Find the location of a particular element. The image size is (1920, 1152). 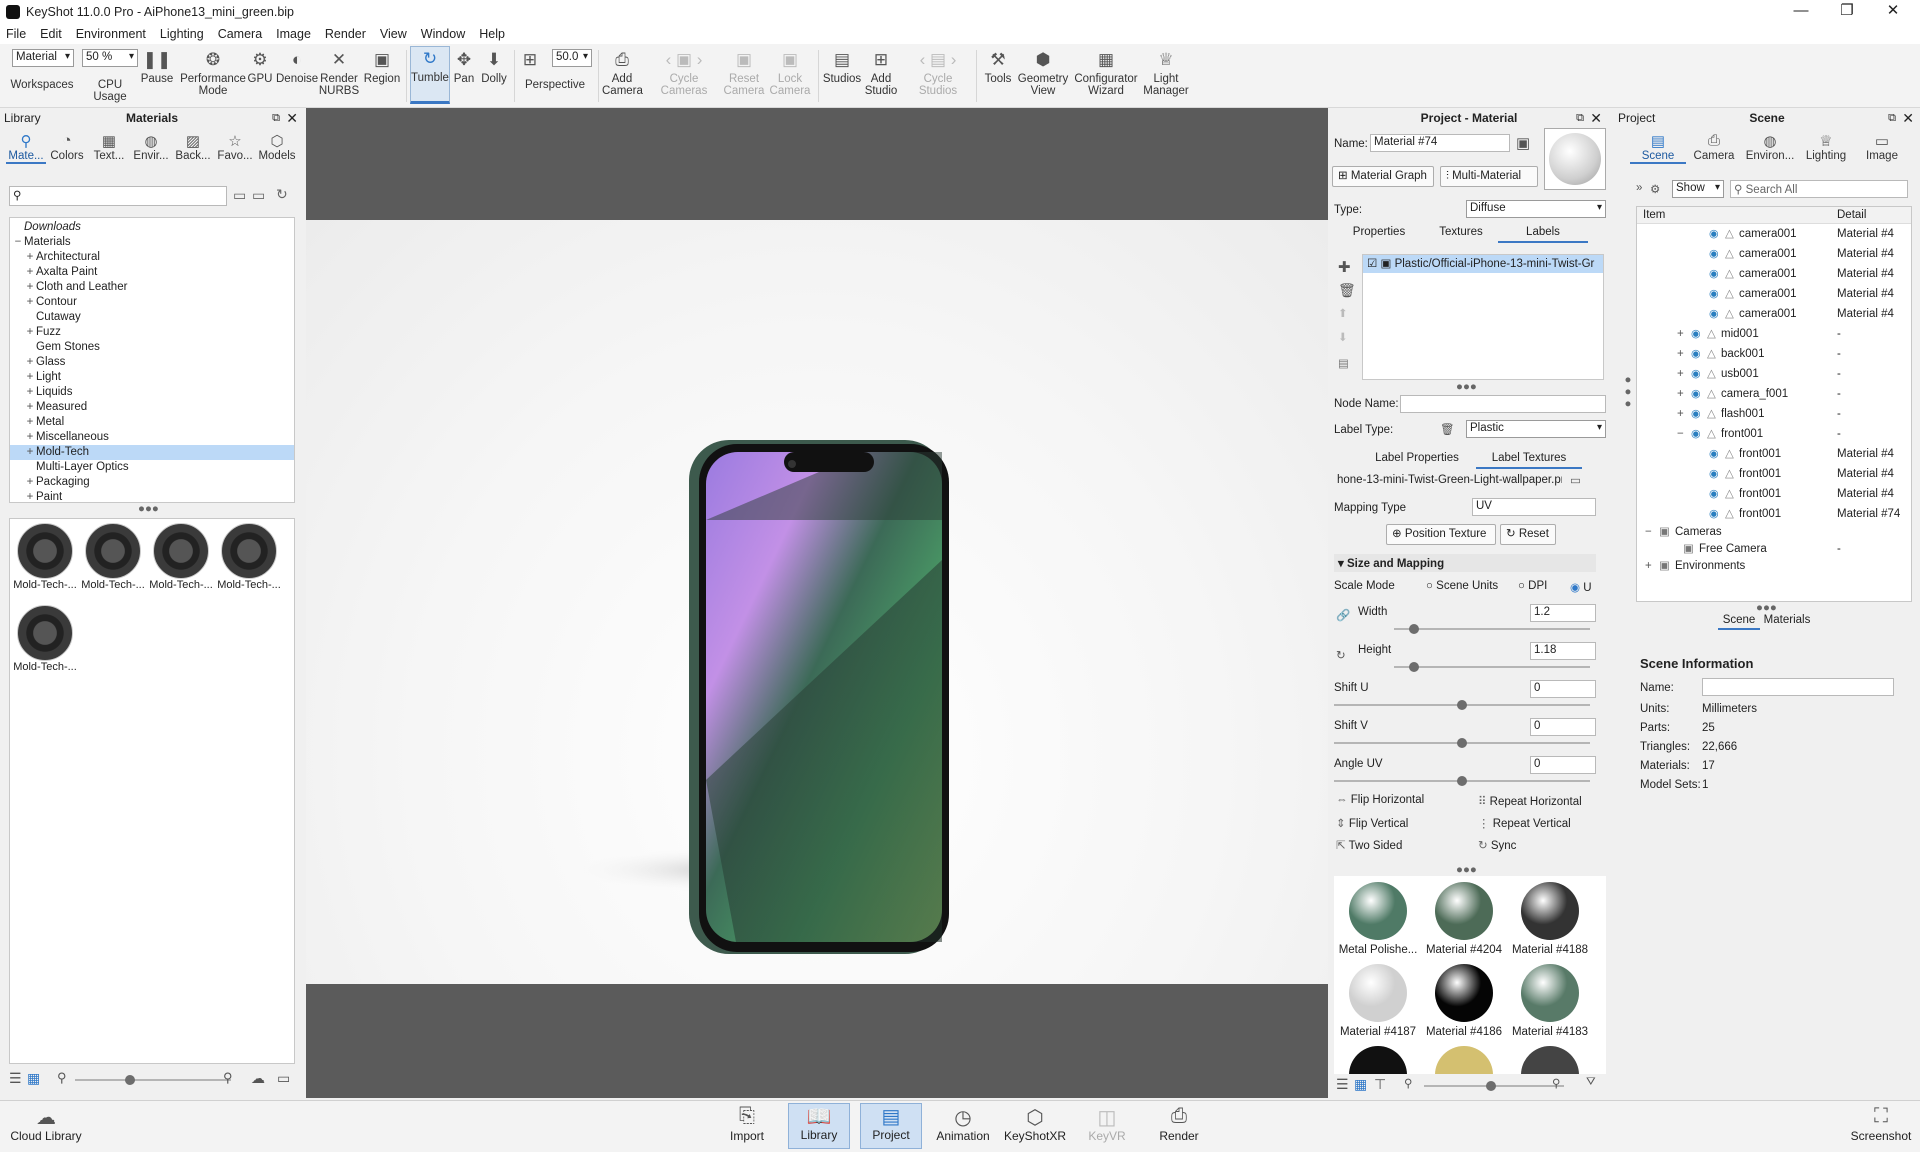

pause-button: ❚❚ Pause is located at coordinates (157, 66).